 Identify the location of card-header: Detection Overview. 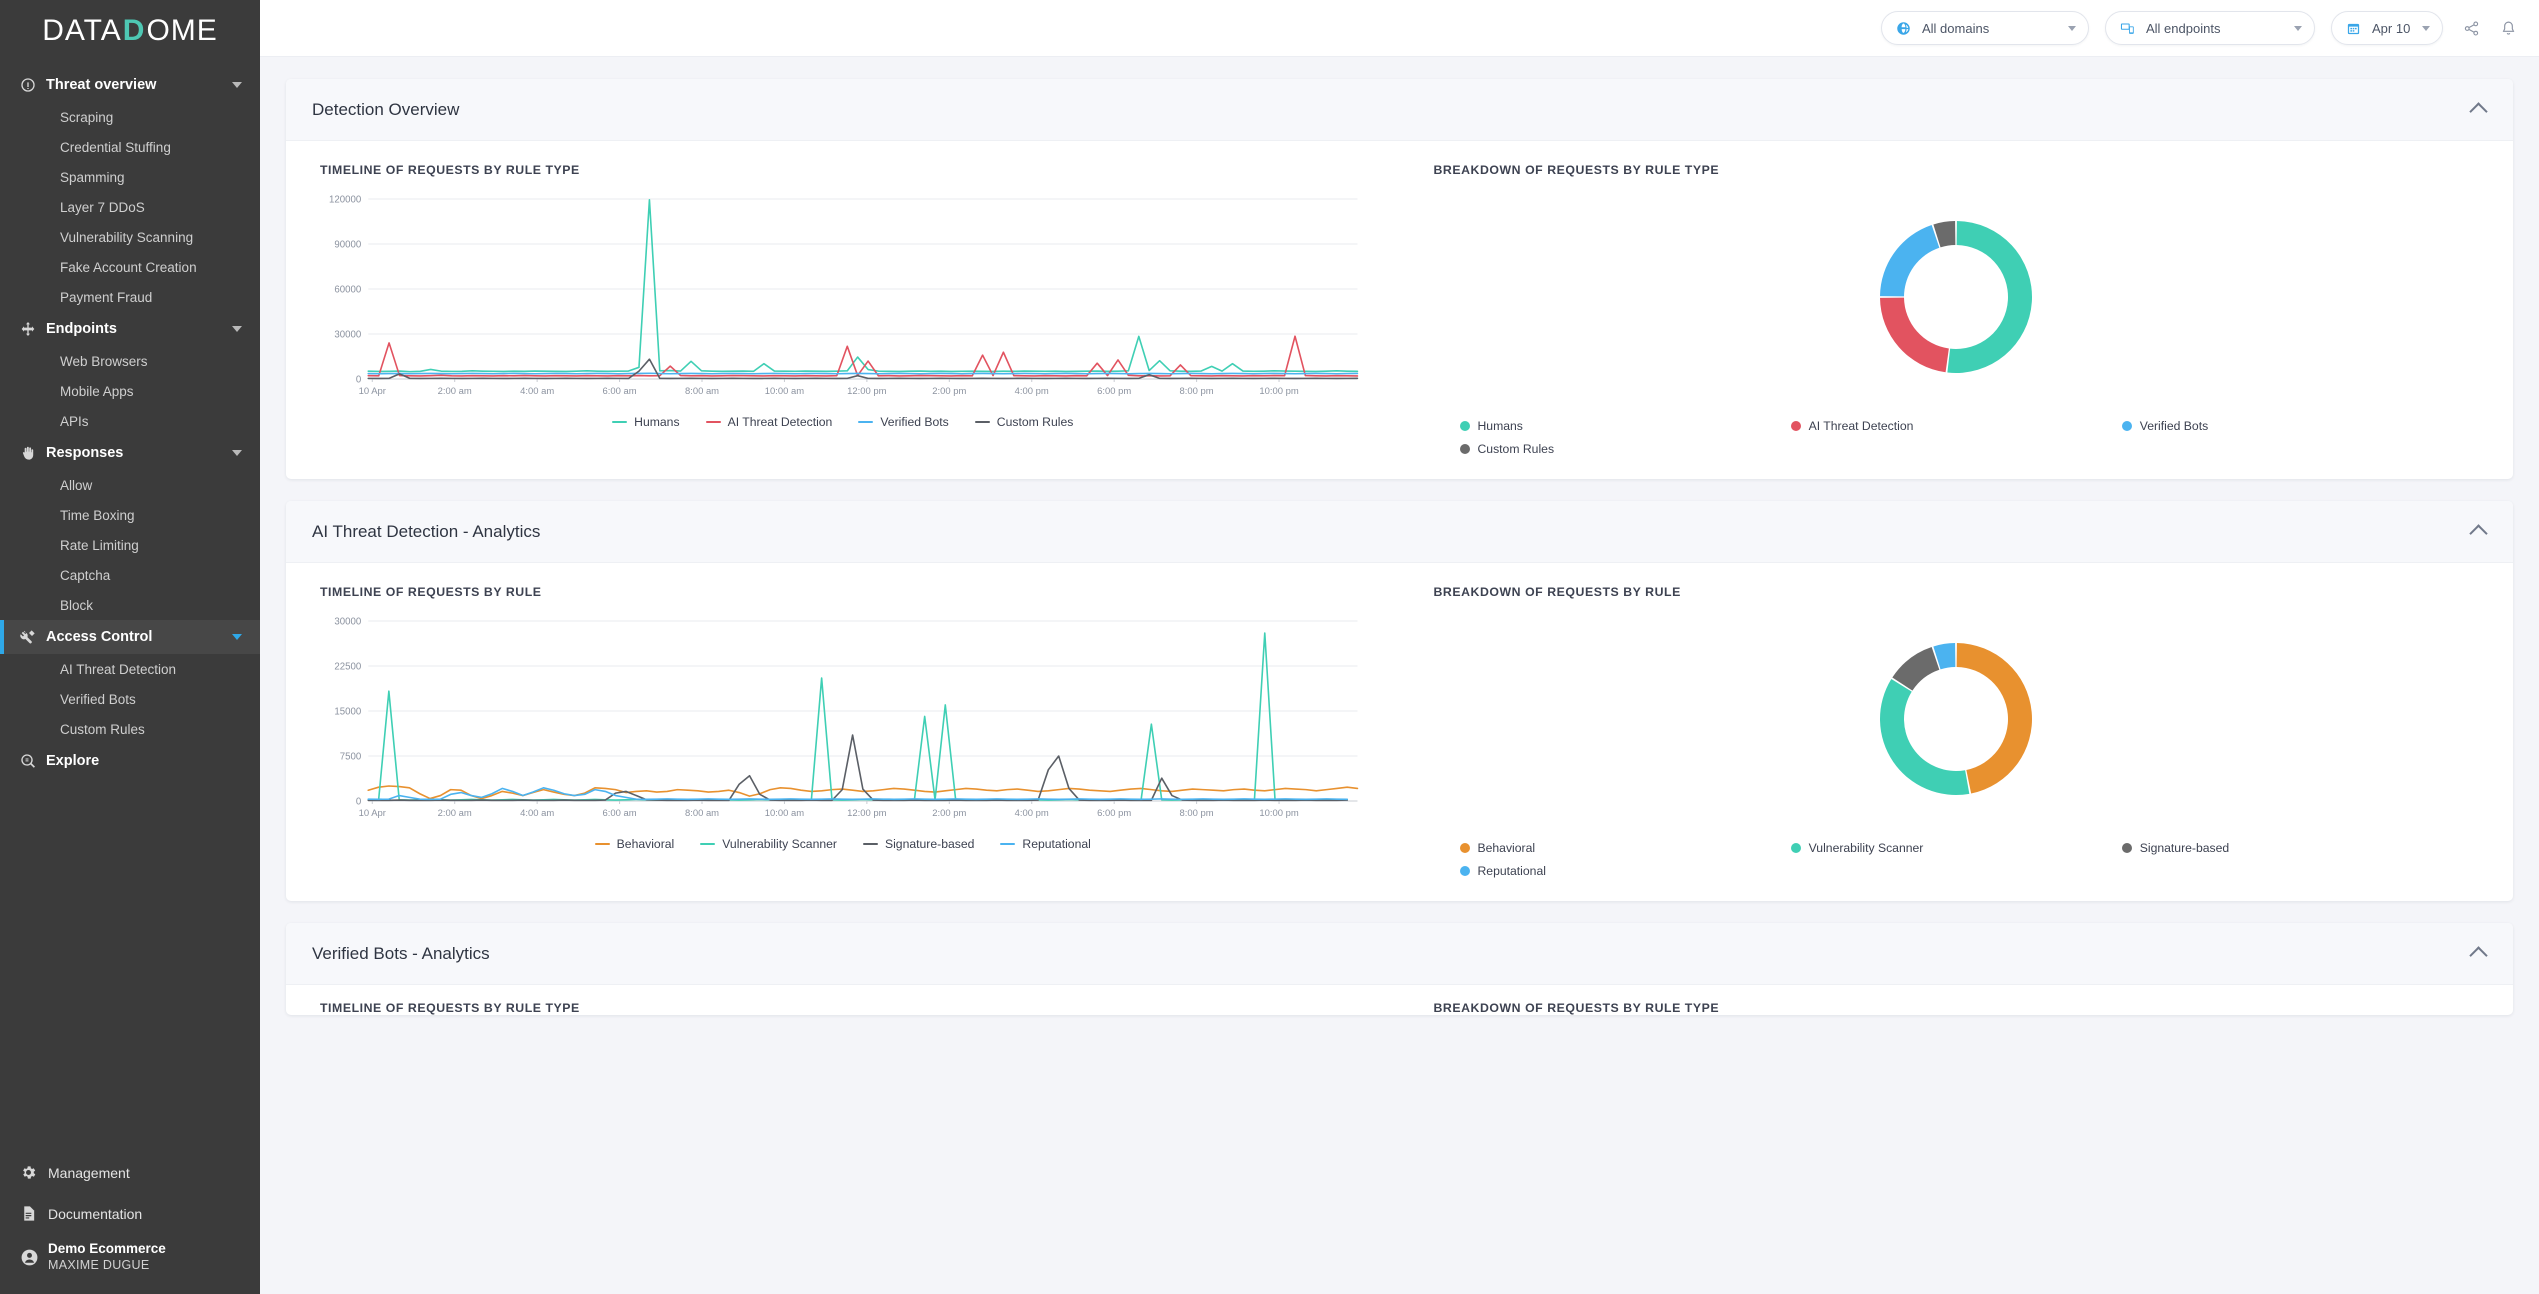
(1399, 110).